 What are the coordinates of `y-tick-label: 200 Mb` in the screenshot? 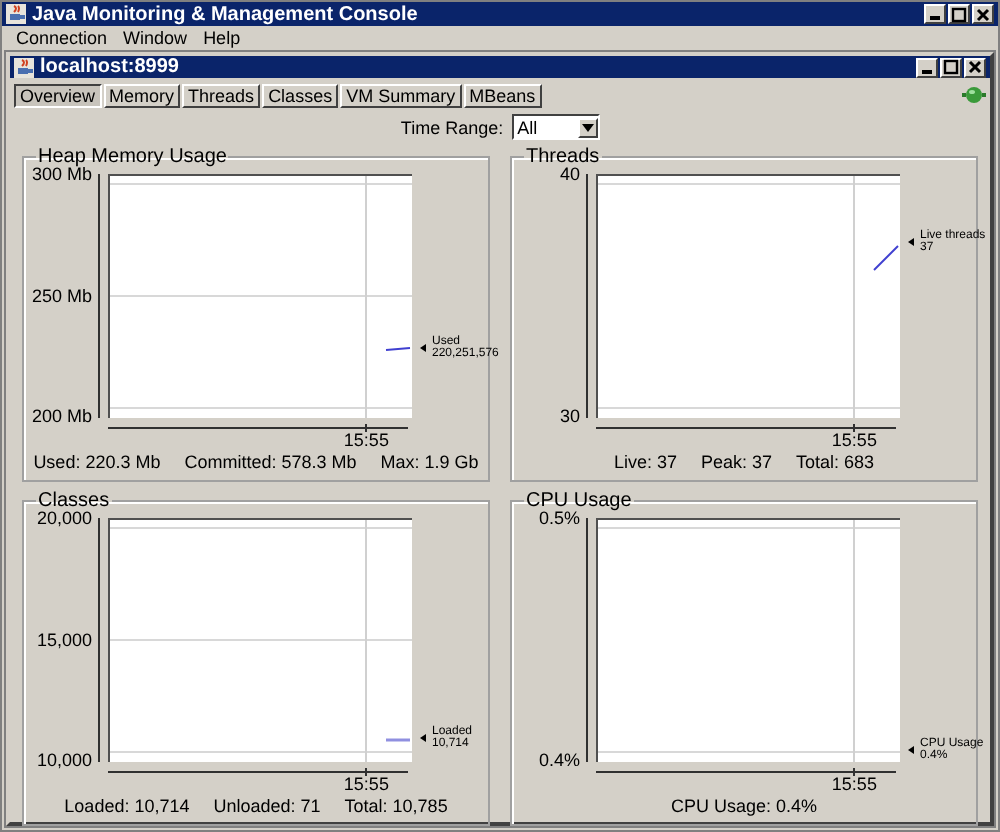 It's located at (61, 417).